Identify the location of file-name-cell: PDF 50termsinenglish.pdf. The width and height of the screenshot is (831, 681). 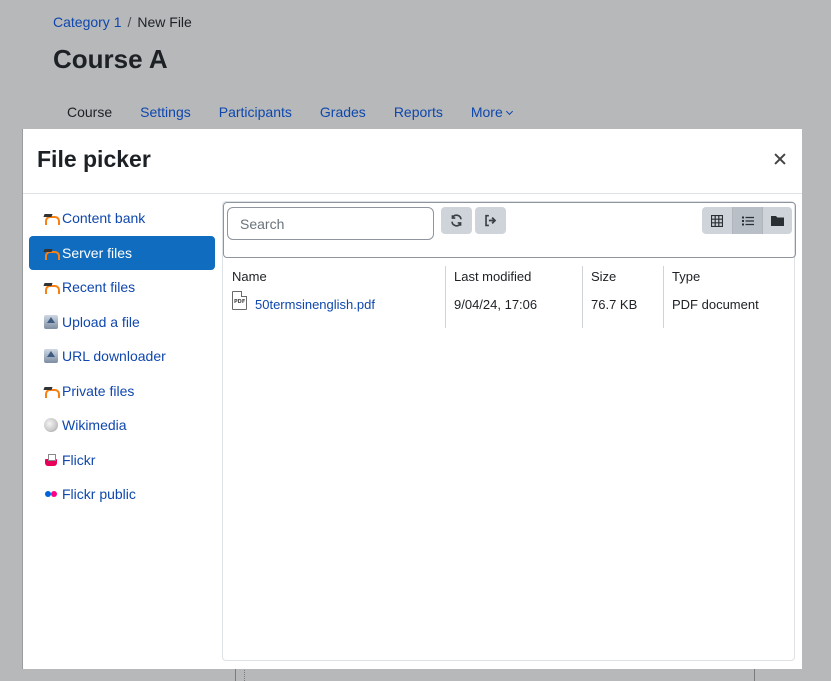
(334, 301).